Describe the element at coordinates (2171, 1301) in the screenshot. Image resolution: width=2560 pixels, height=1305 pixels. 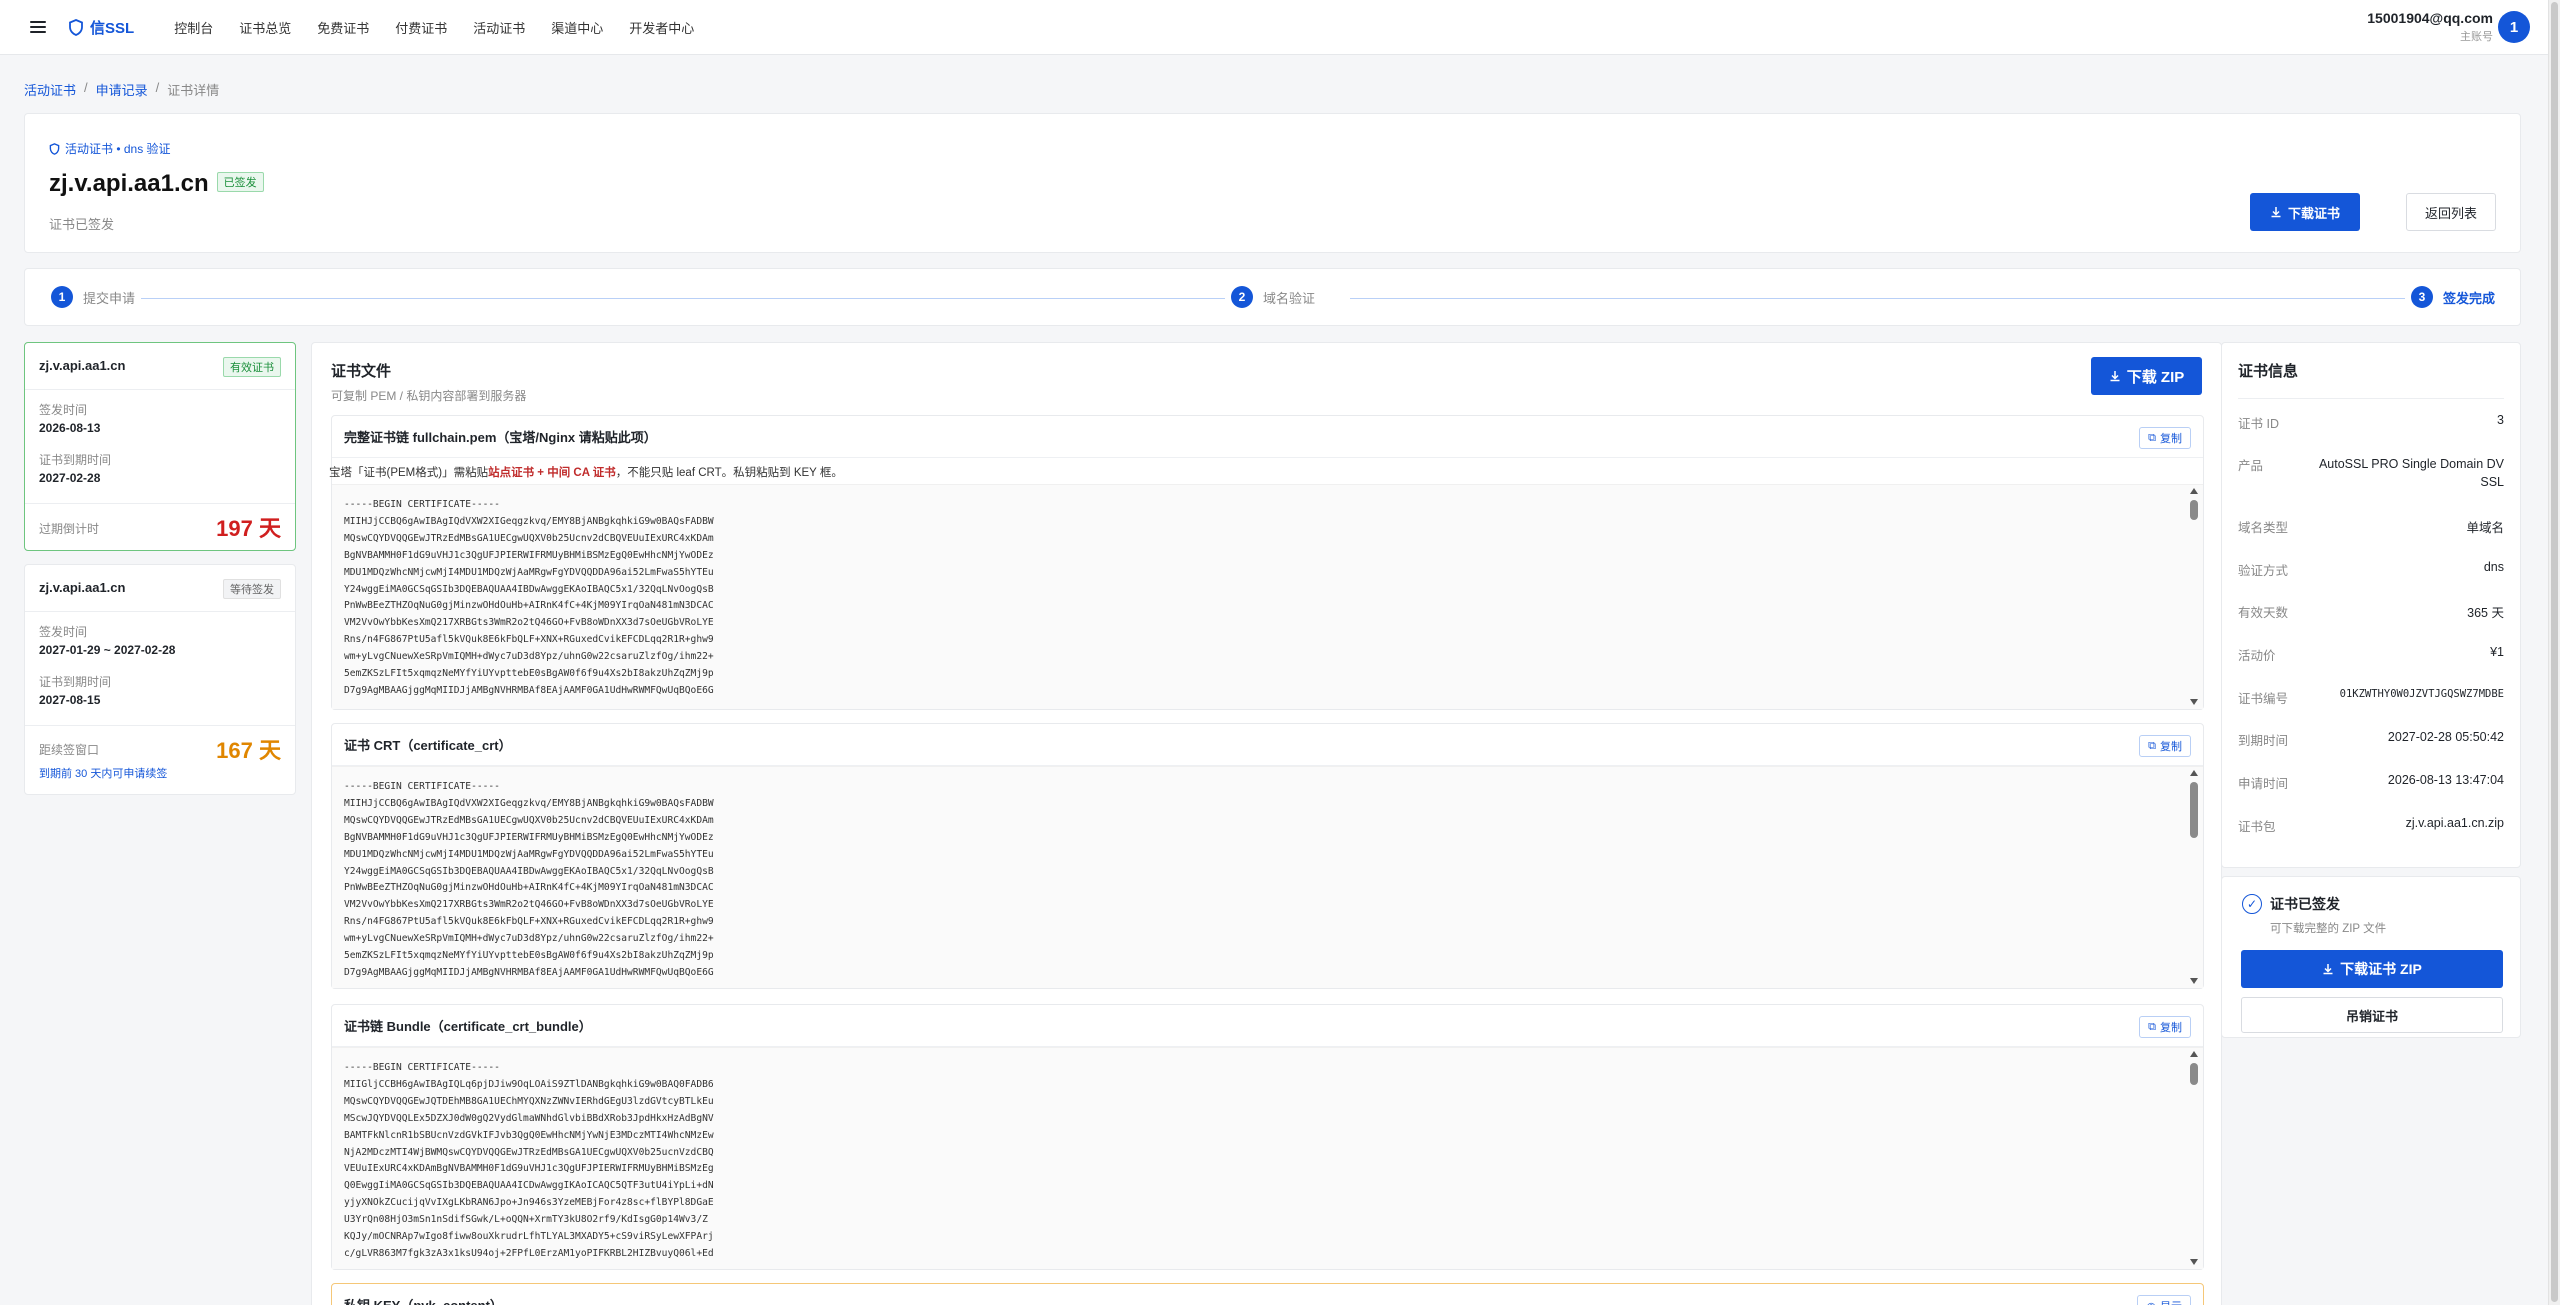
I see `show-key-label: 显示` at that location.